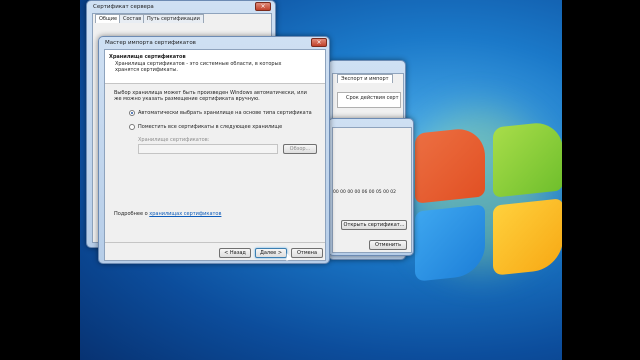  What do you see at coordinates (185, 214) in the screenshot?
I see `more-info-link: хранилищах сертификатов` at bounding box center [185, 214].